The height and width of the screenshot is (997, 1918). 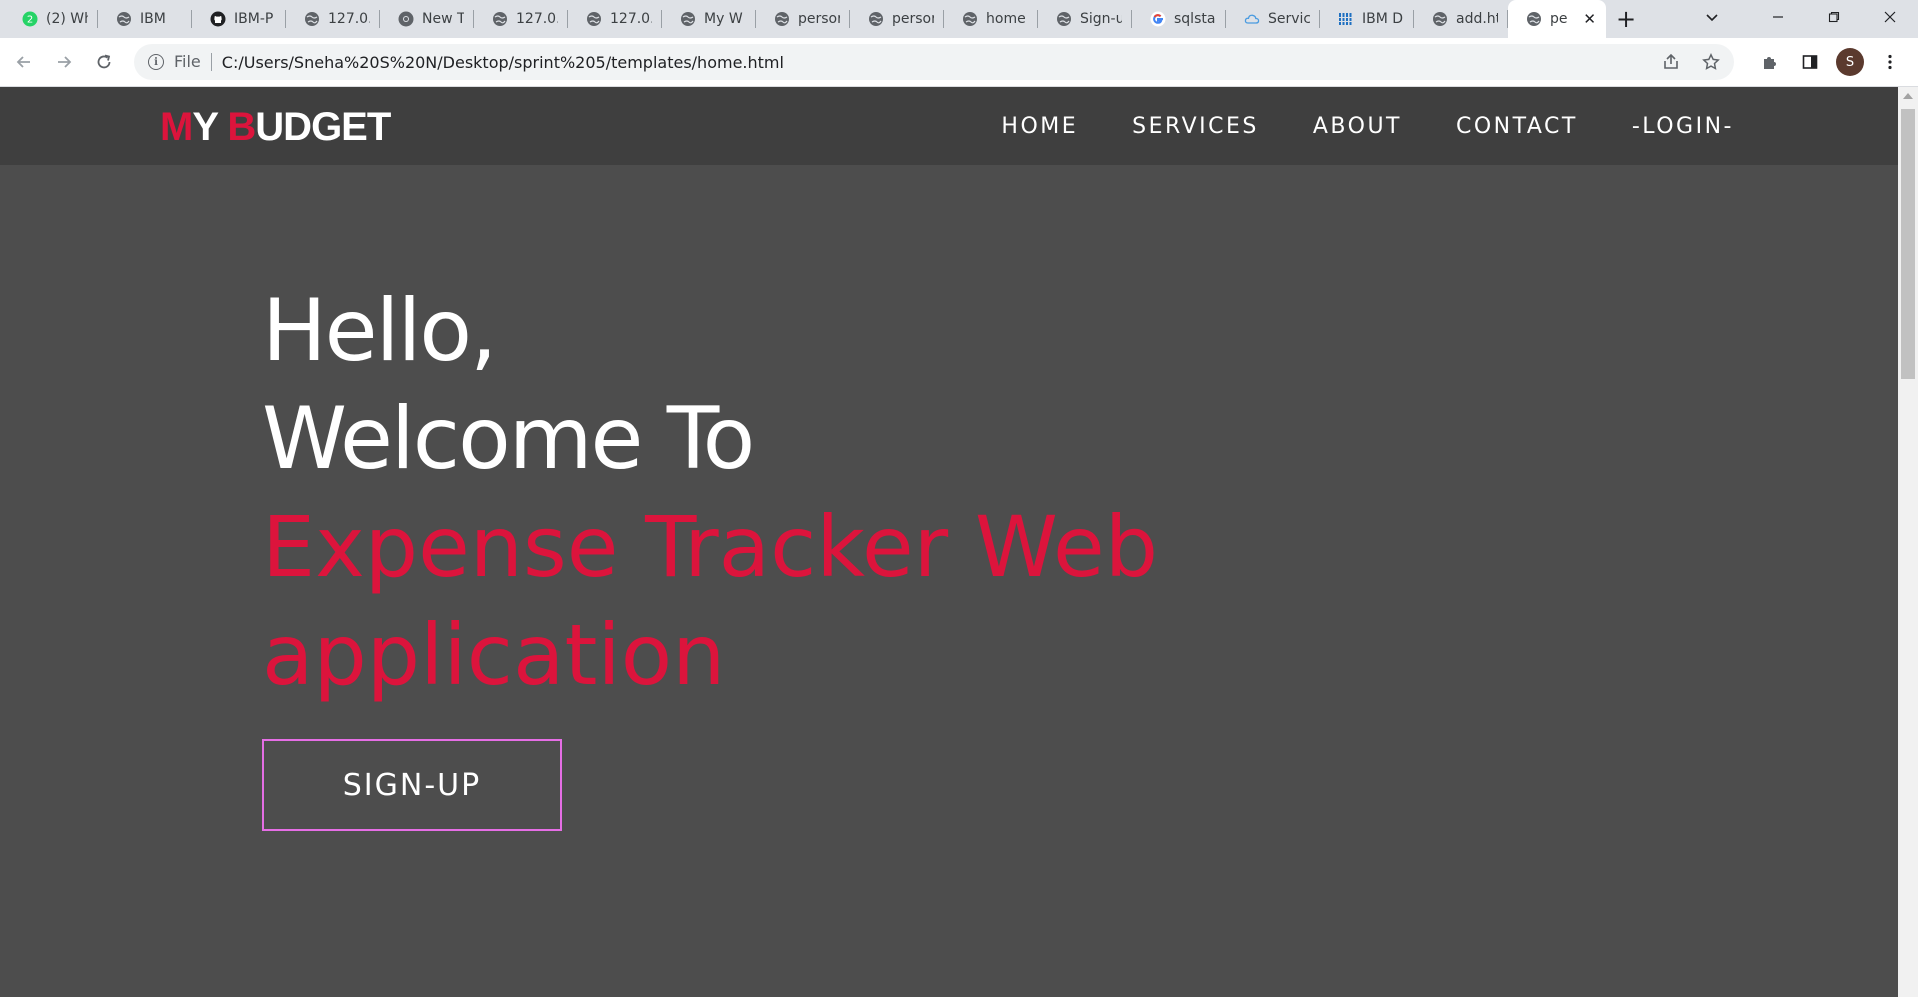 I want to click on tab-title: IBM D, so click(x=1383, y=19).